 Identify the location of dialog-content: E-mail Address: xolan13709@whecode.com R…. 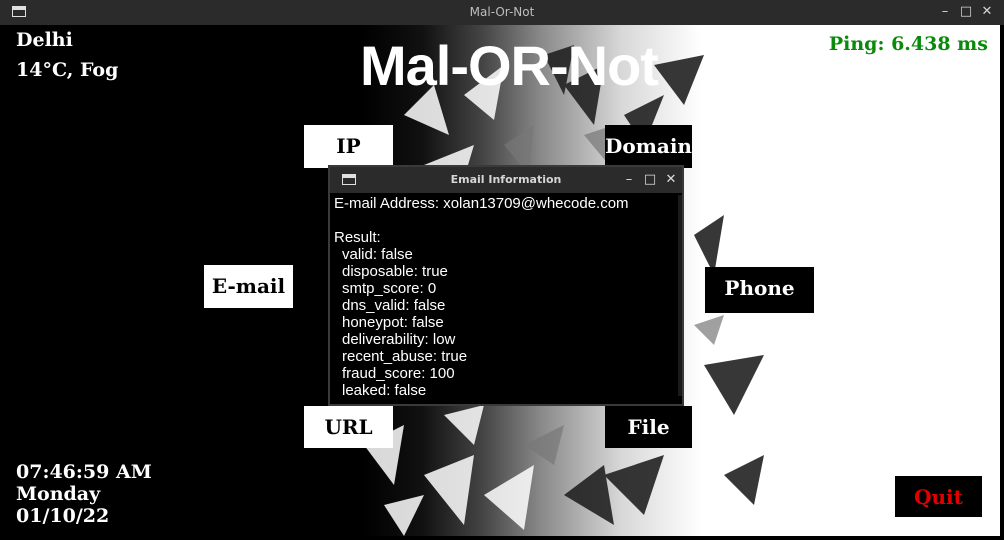
(505, 297).